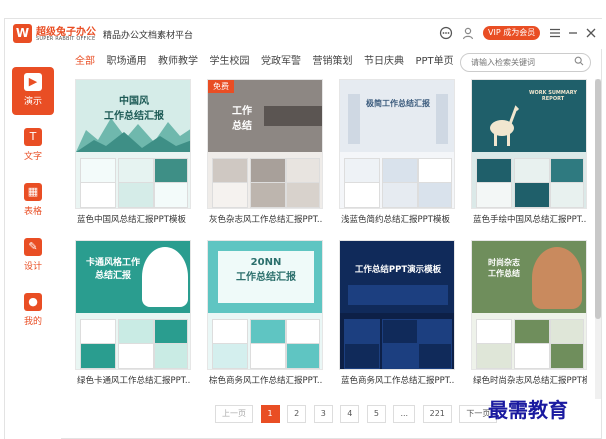 Image resolution: width=606 pixels, height=439 pixels. What do you see at coordinates (32, 267) in the screenshot?
I see `sidebar-item-label: 设计` at bounding box center [32, 267].